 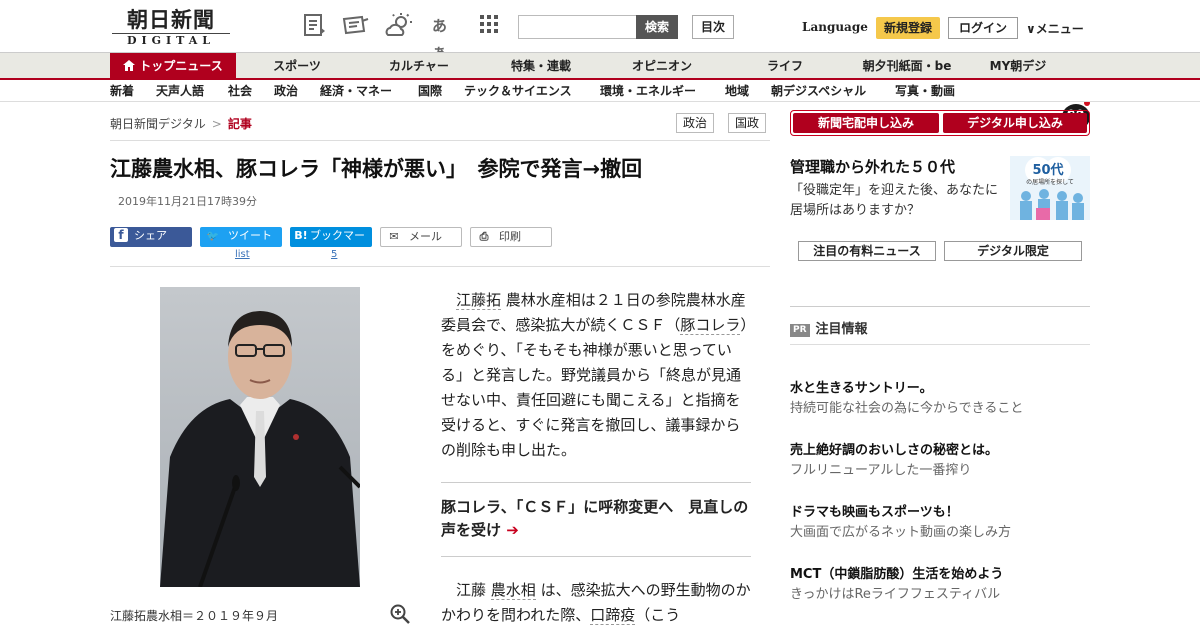 What do you see at coordinates (897, 574) in the screenshot?
I see `pr-item-title: MCT（中鎖脂肪酸）生活を始めよう` at bounding box center [897, 574].